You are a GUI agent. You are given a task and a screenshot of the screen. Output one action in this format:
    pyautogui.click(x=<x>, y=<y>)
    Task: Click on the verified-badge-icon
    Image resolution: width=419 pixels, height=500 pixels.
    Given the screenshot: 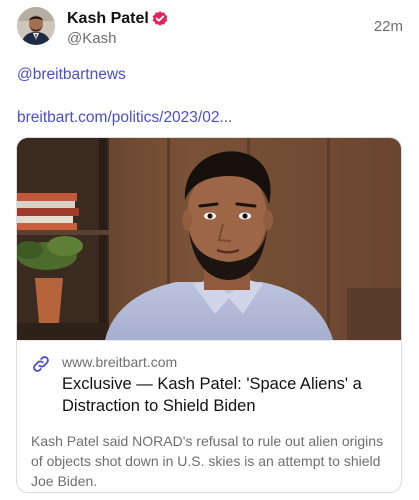 What is the action you would take?
    pyautogui.click(x=160, y=19)
    